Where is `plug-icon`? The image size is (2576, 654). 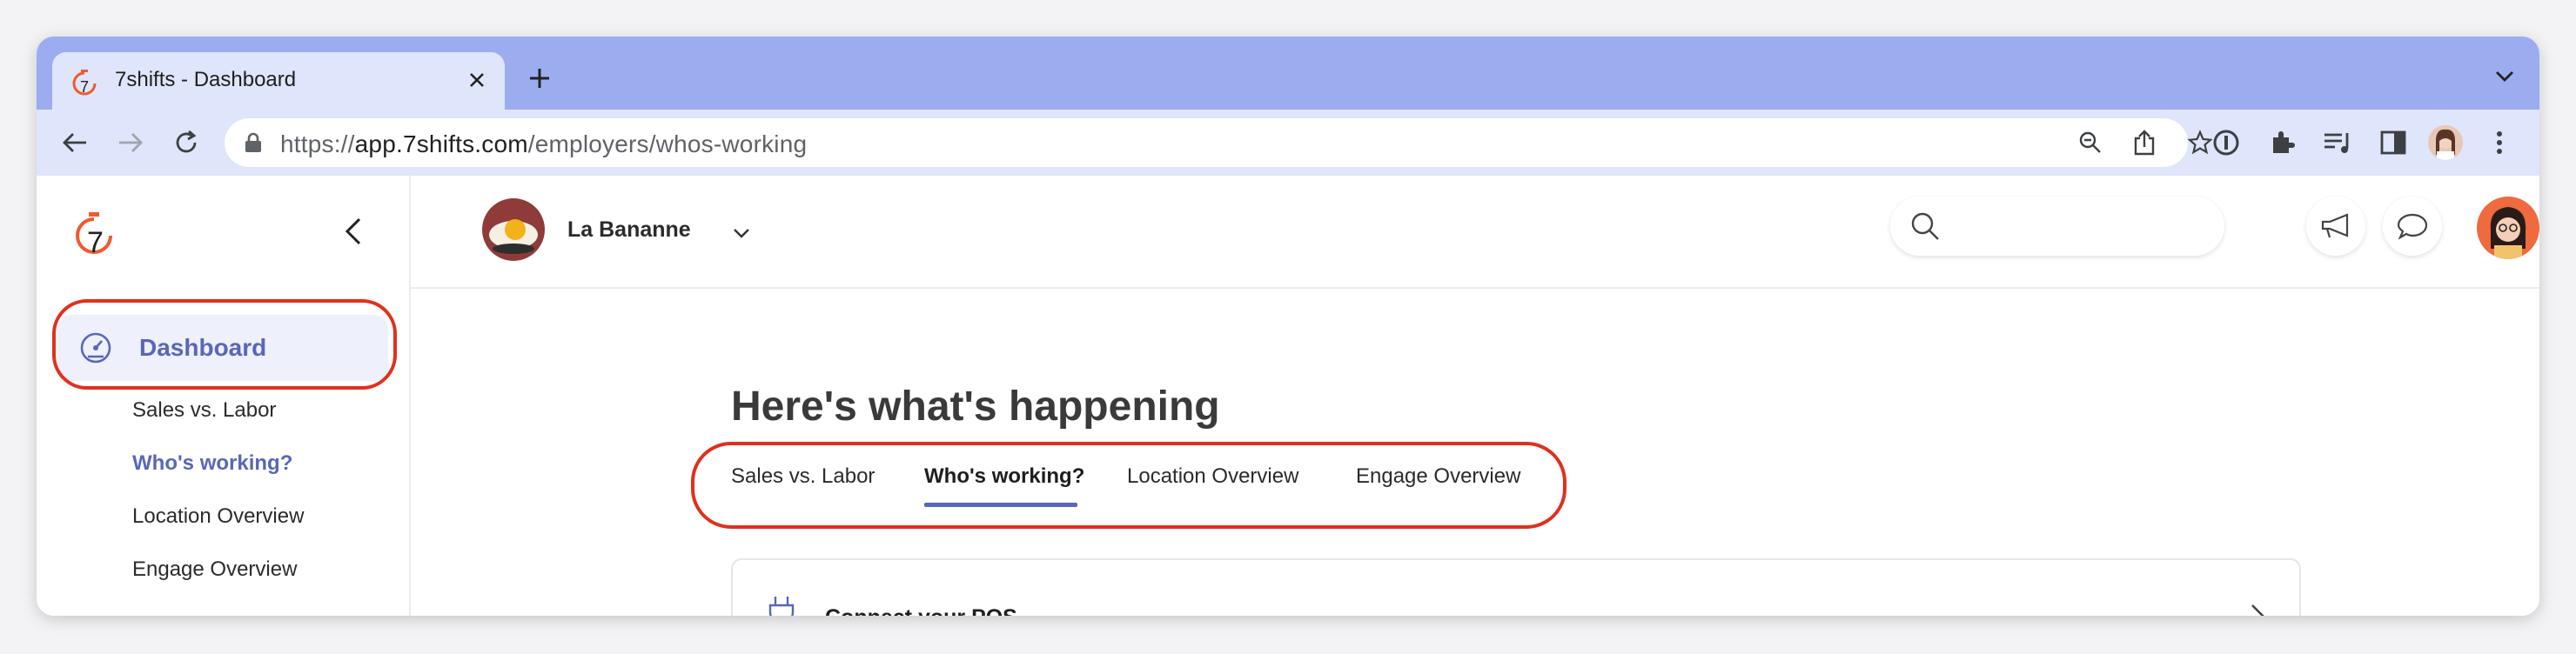 plug-icon is located at coordinates (781, 606).